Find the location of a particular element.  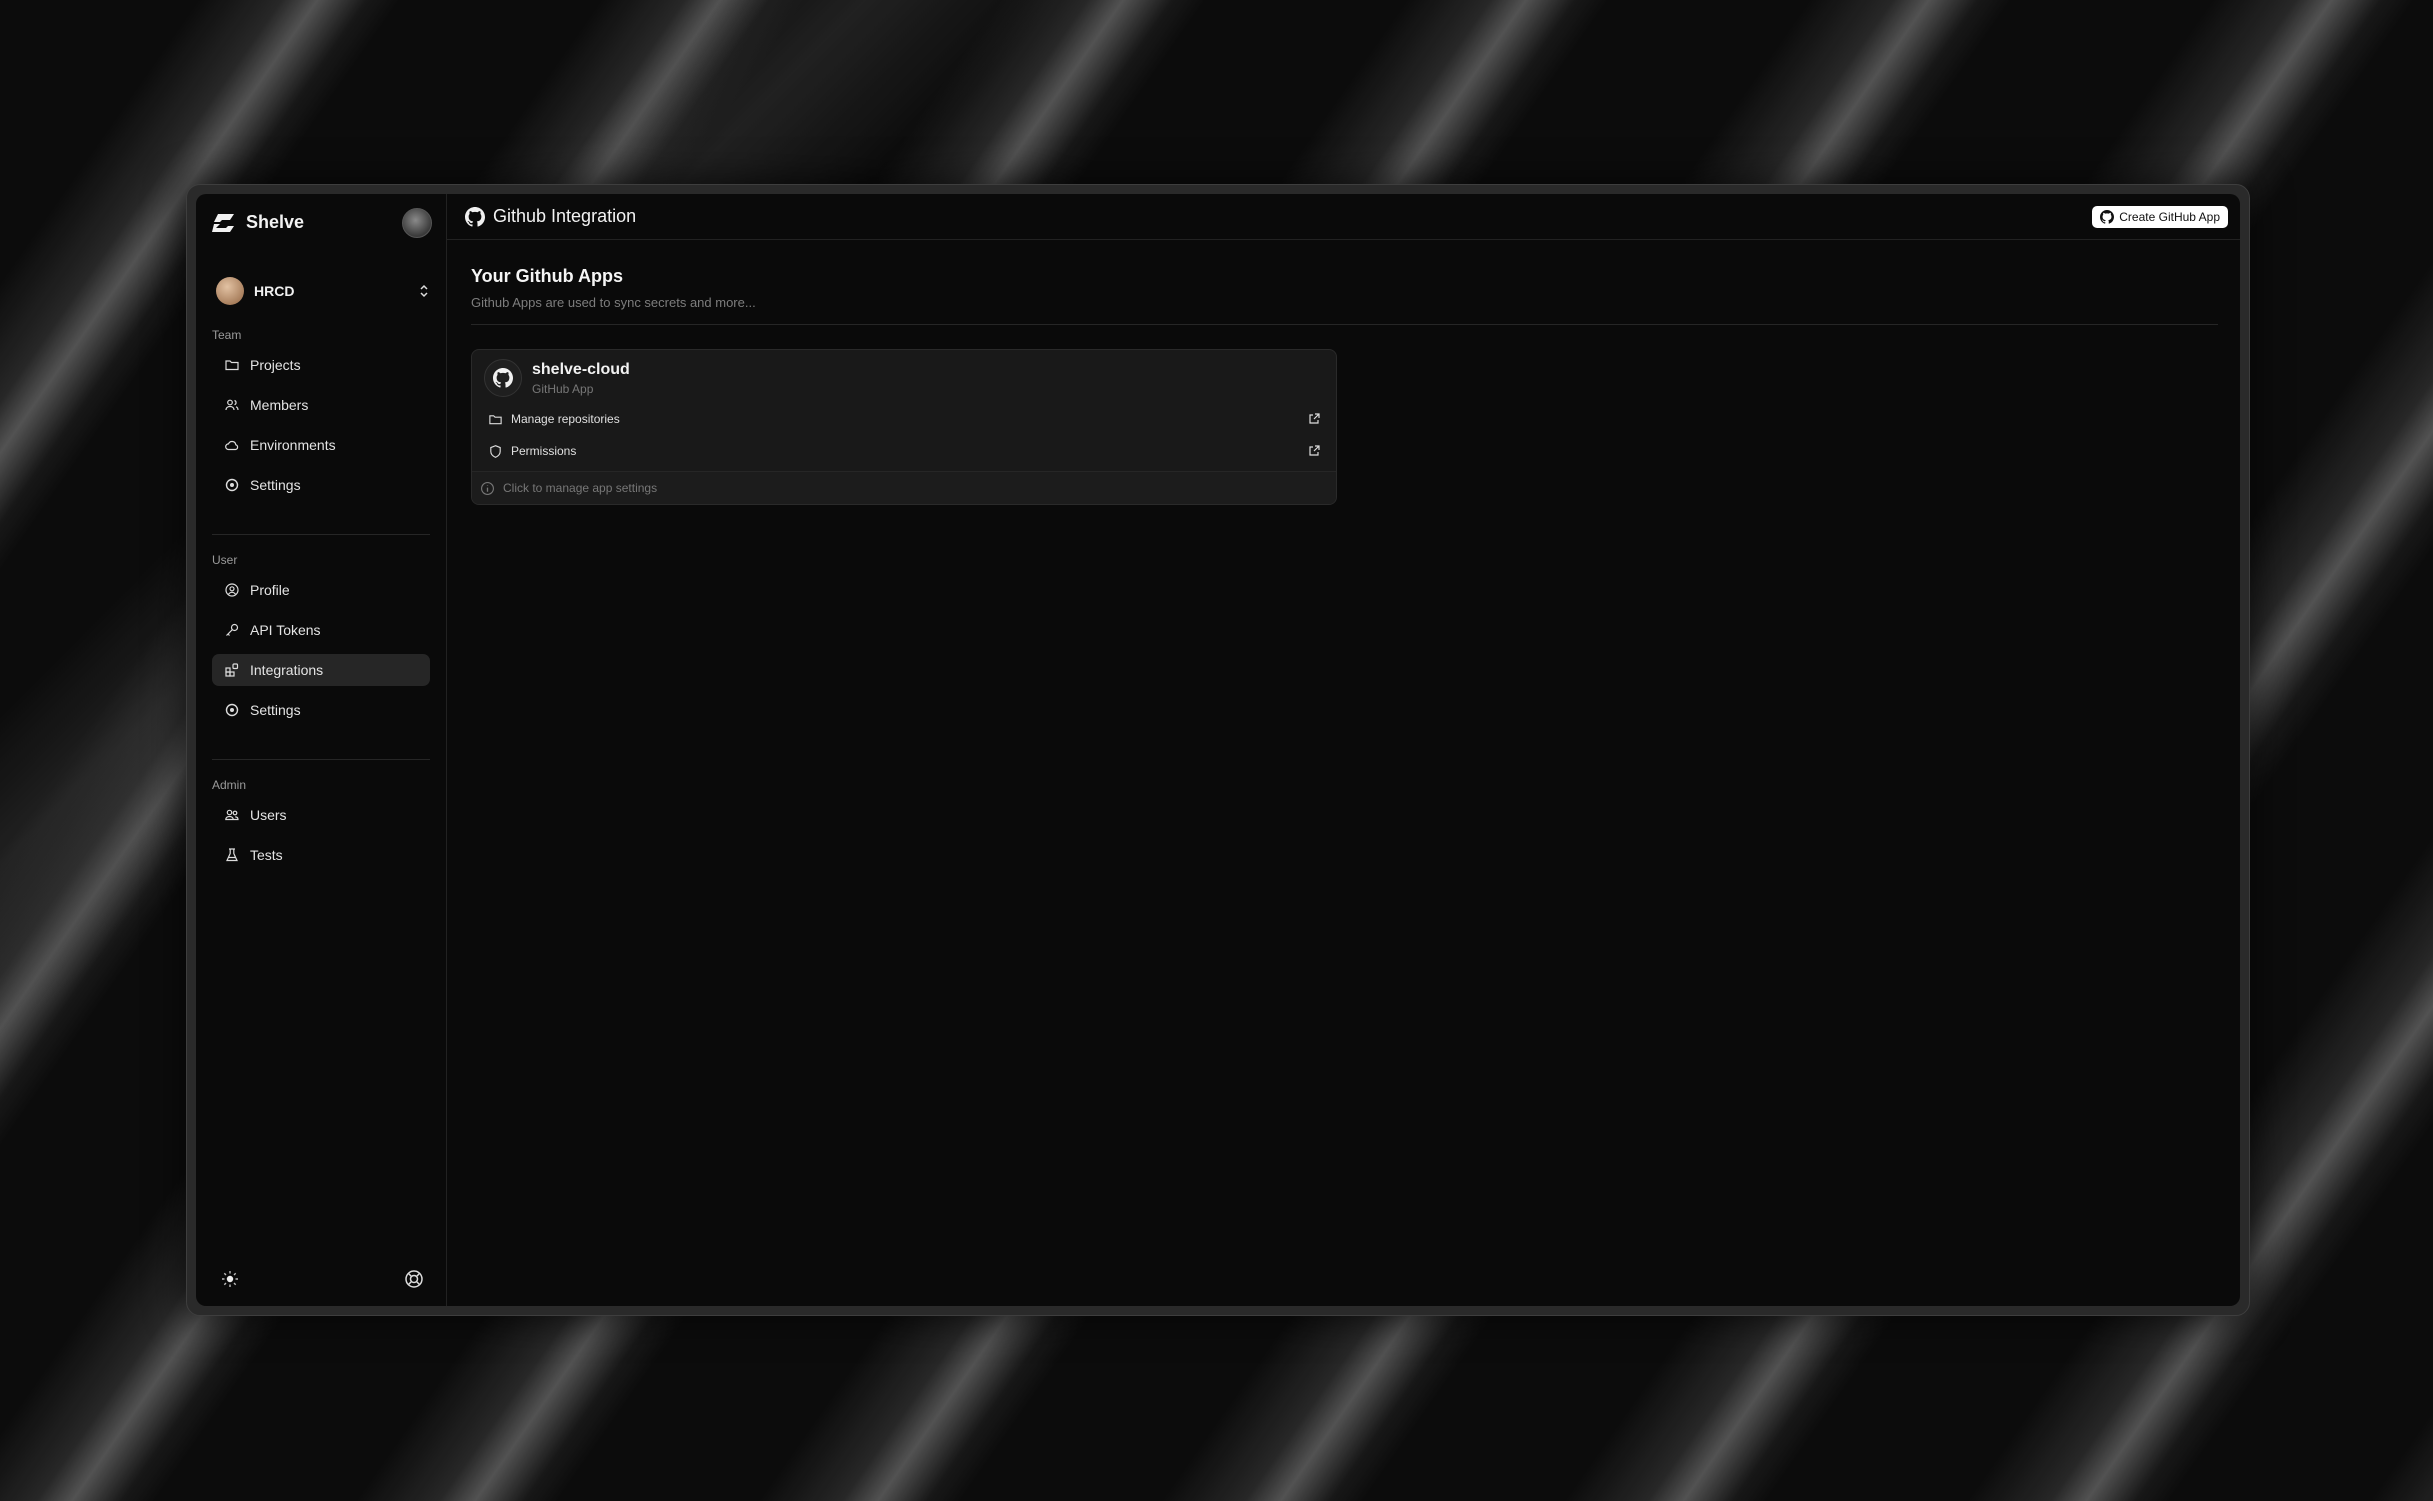

app-type: GitHub App is located at coordinates (563, 388).